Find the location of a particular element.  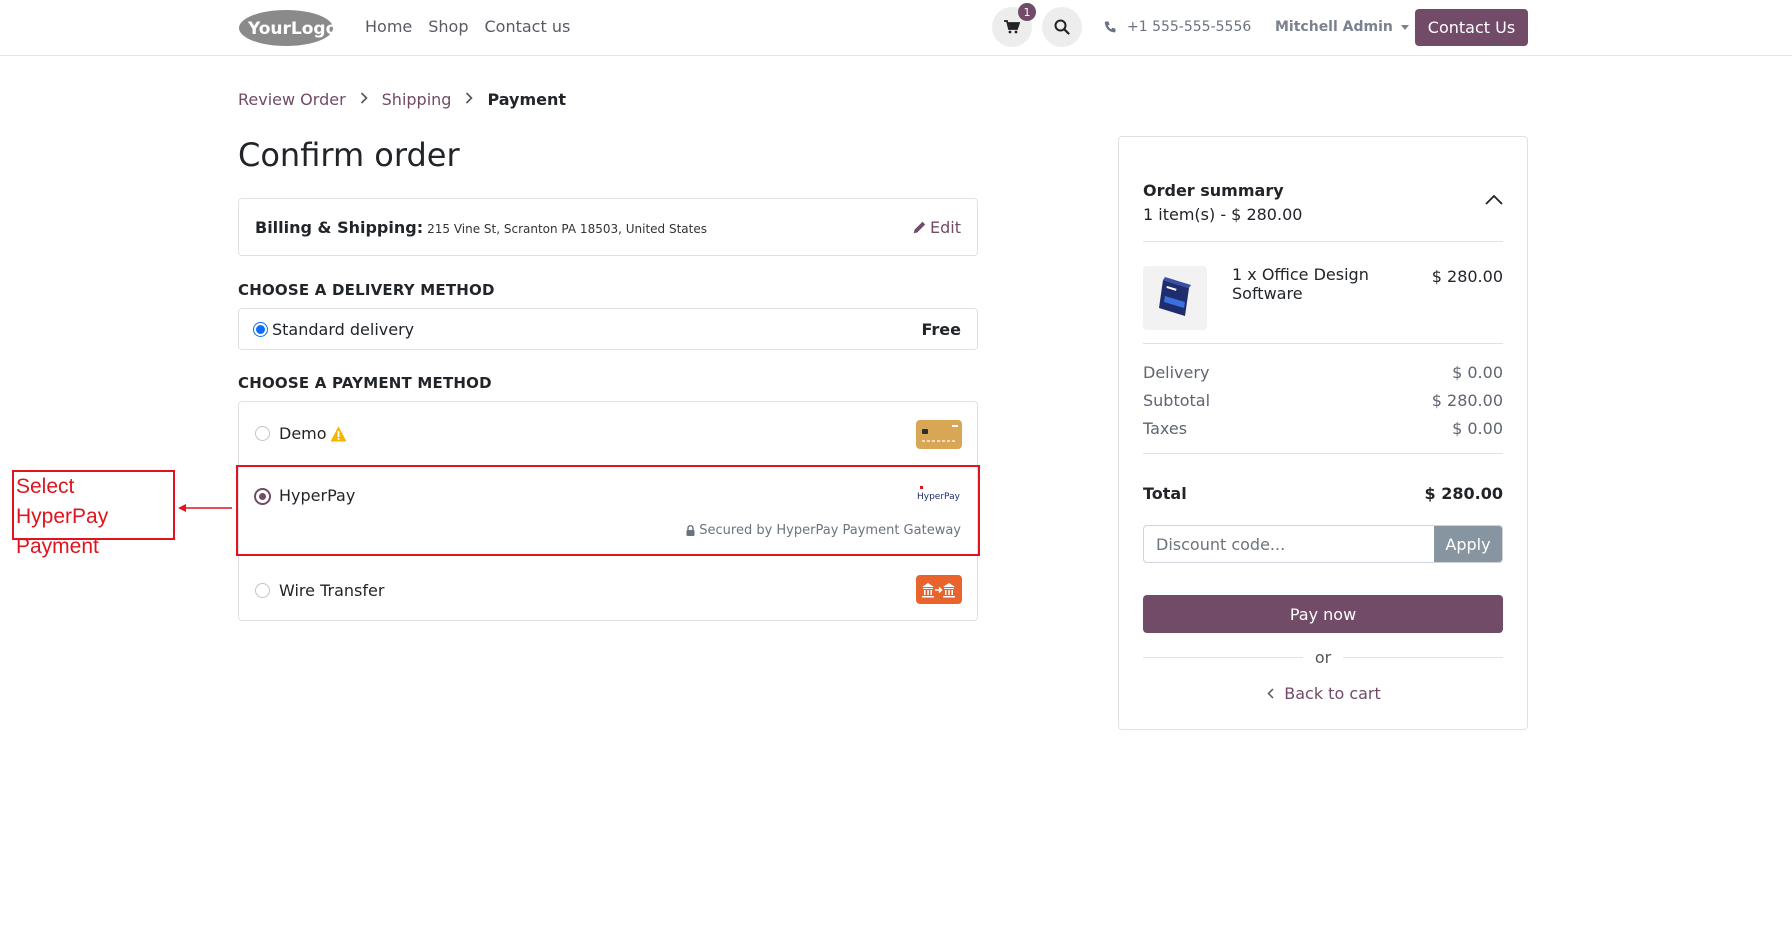

discount-group: Discount code... Apply is located at coordinates (1323, 544).